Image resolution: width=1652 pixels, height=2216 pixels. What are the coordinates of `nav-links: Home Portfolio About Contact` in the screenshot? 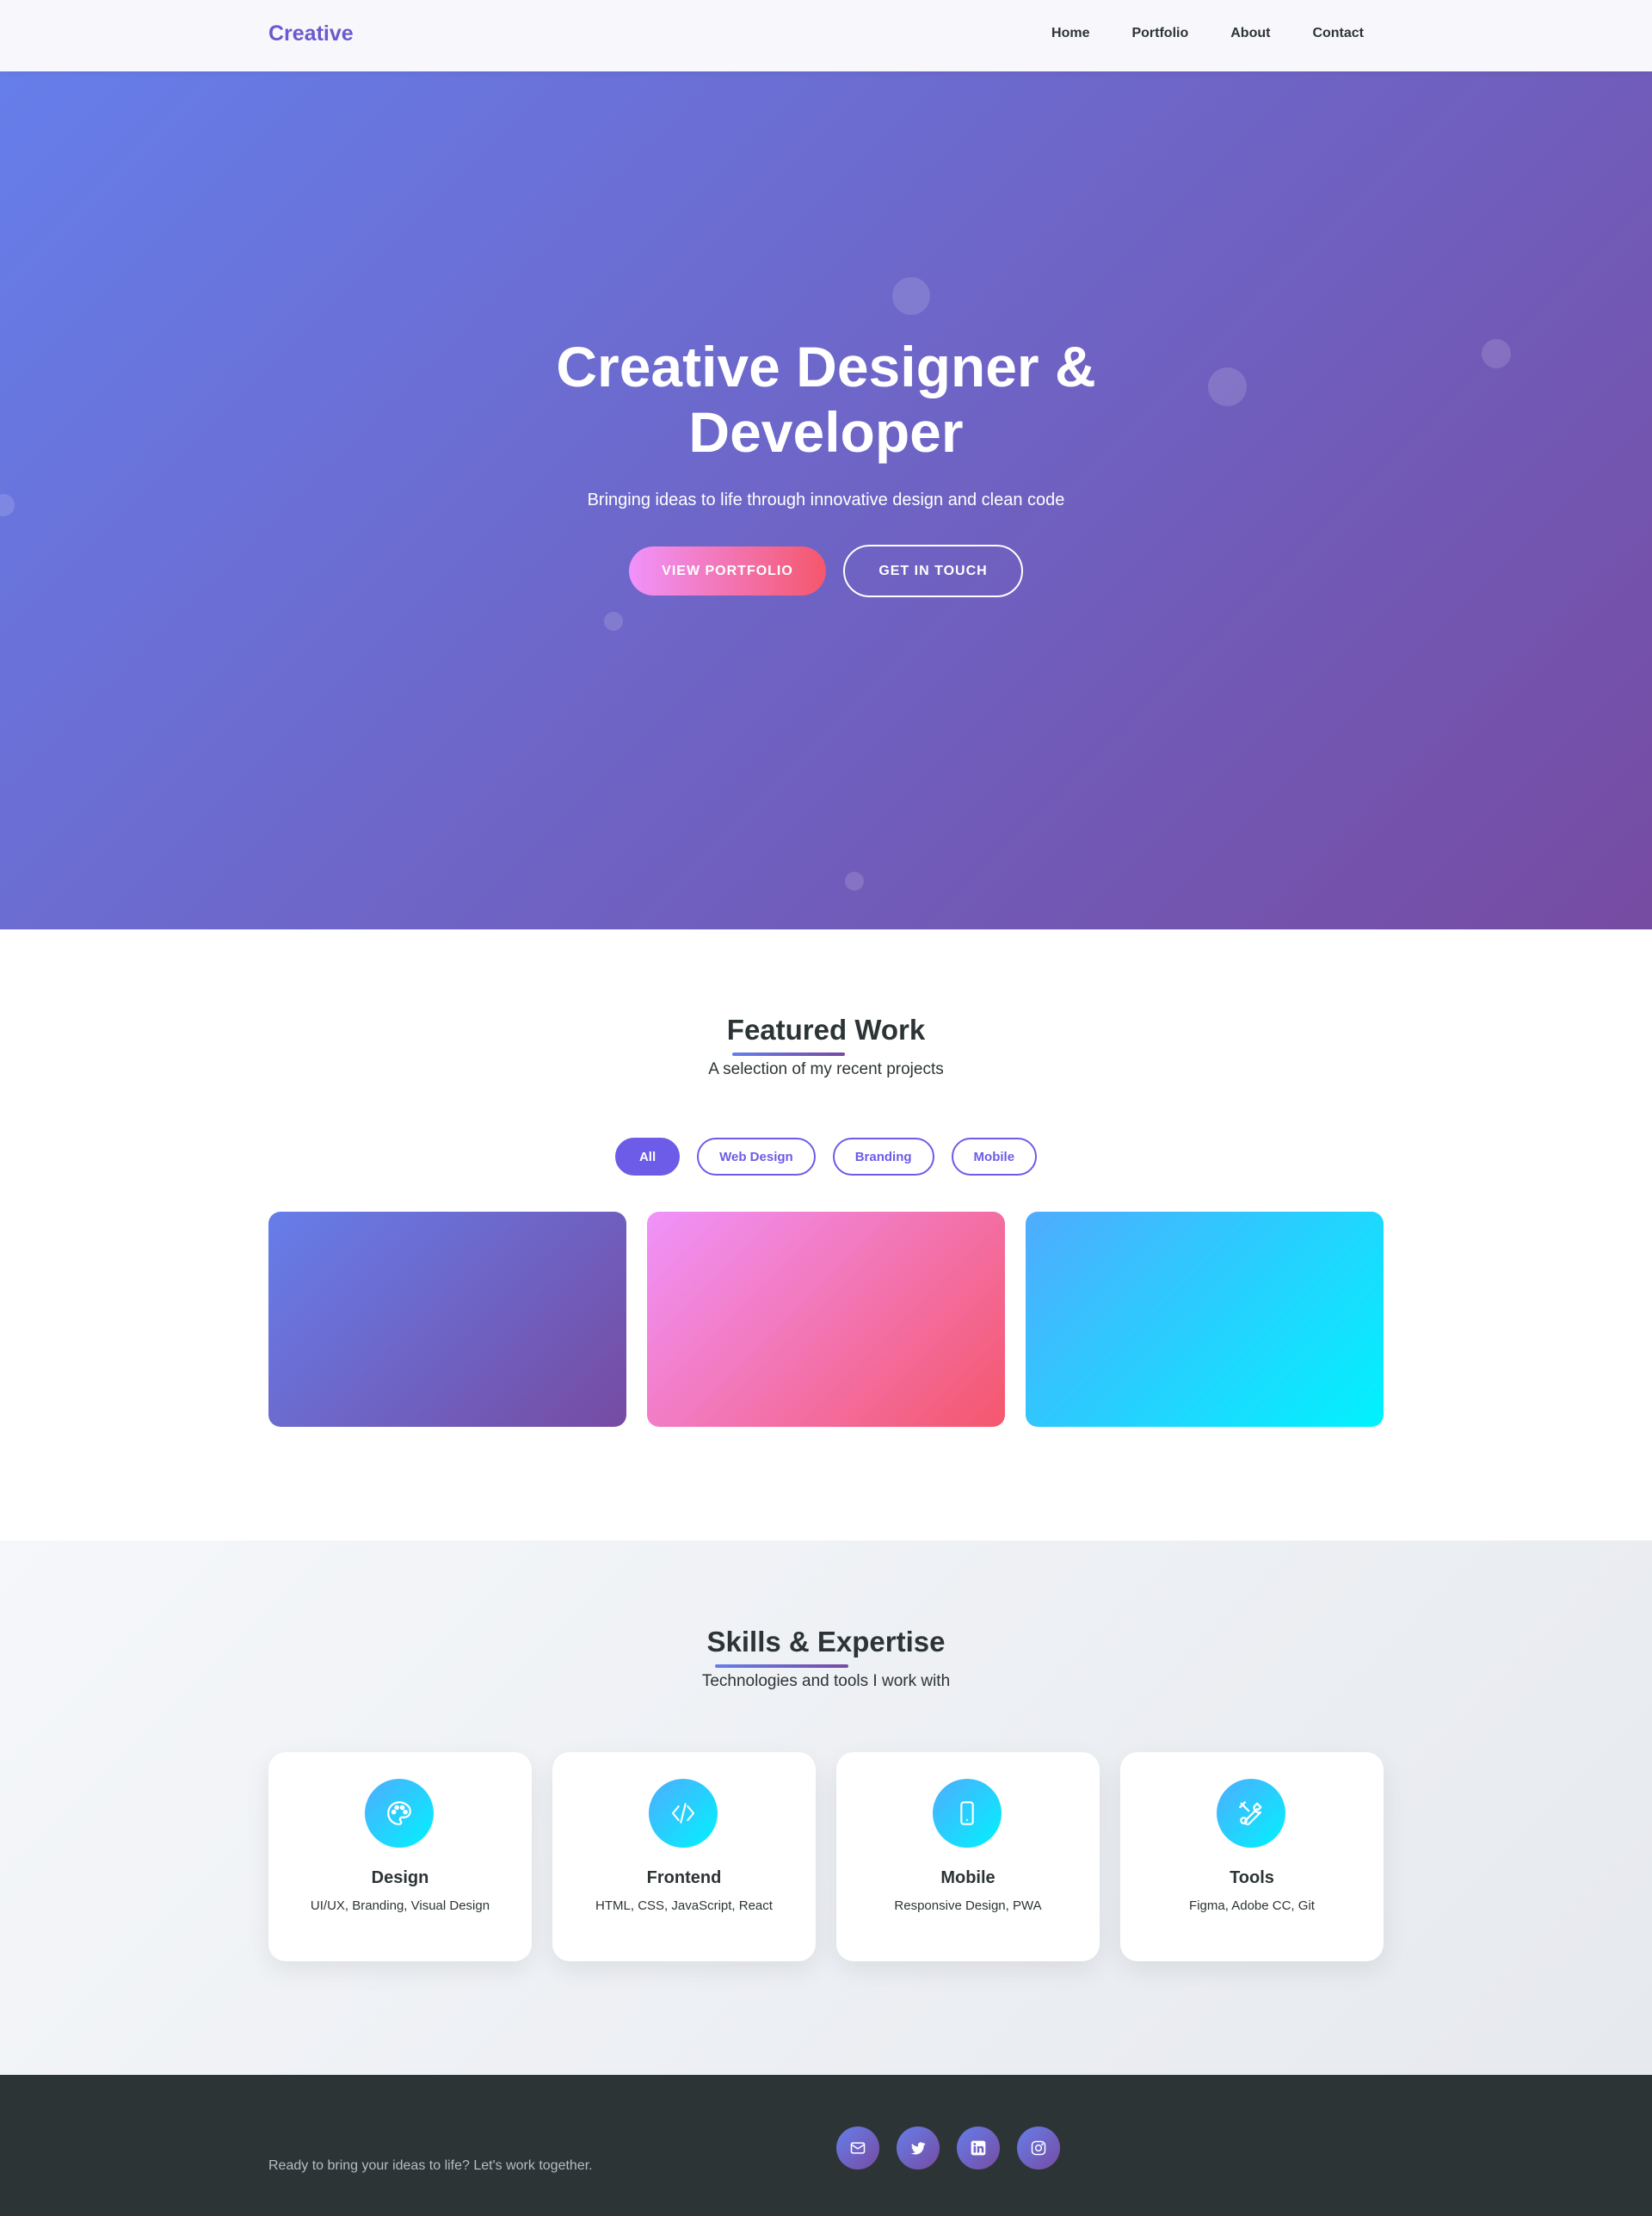 It's located at (1186, 34).